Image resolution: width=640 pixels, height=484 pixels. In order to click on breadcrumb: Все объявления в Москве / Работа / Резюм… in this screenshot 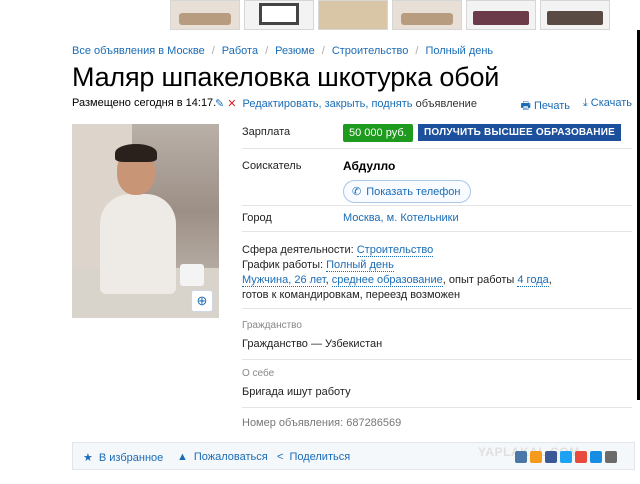, I will do `click(282, 51)`.